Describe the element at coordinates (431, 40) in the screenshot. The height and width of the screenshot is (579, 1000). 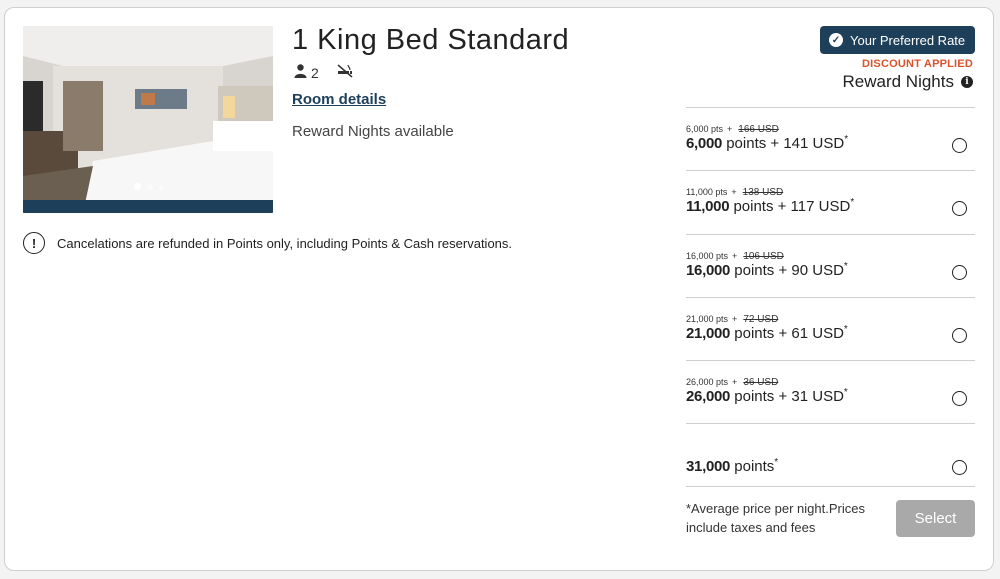
I see `room-title: 1 King Bed Standard` at that location.